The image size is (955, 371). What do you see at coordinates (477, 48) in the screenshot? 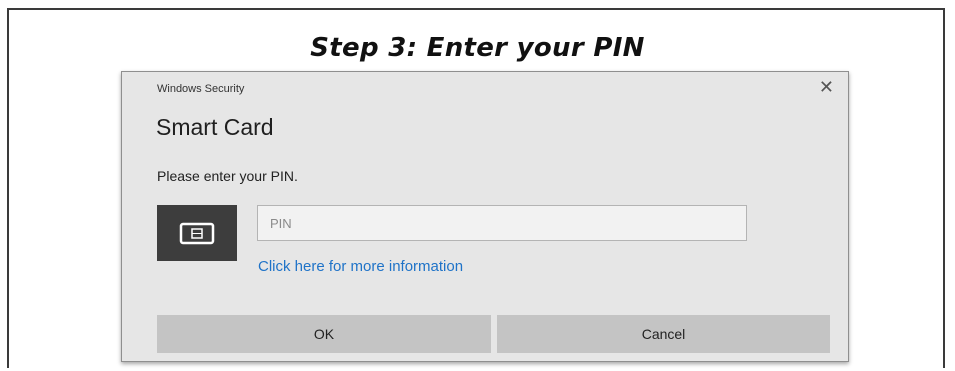
I see `step-title: Step 3: Enter your PIN` at bounding box center [477, 48].